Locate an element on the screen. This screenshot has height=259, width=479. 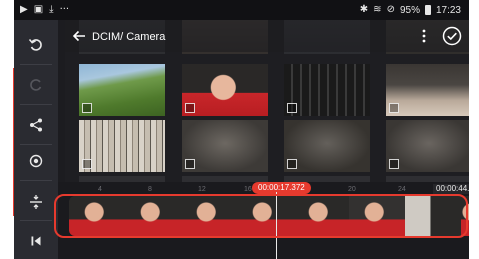
gallery-folder-title: DCIM/ Camera is located at coordinates (129, 37).